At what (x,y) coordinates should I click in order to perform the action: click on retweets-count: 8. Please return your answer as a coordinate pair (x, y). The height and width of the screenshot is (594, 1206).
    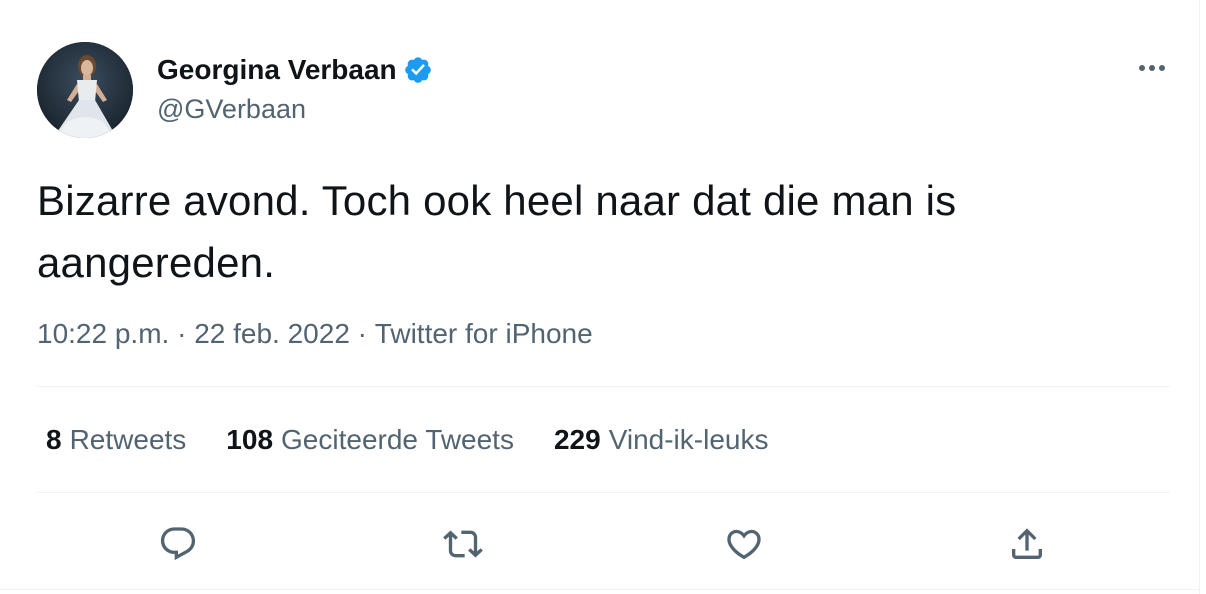
    Looking at the image, I should click on (54, 439).